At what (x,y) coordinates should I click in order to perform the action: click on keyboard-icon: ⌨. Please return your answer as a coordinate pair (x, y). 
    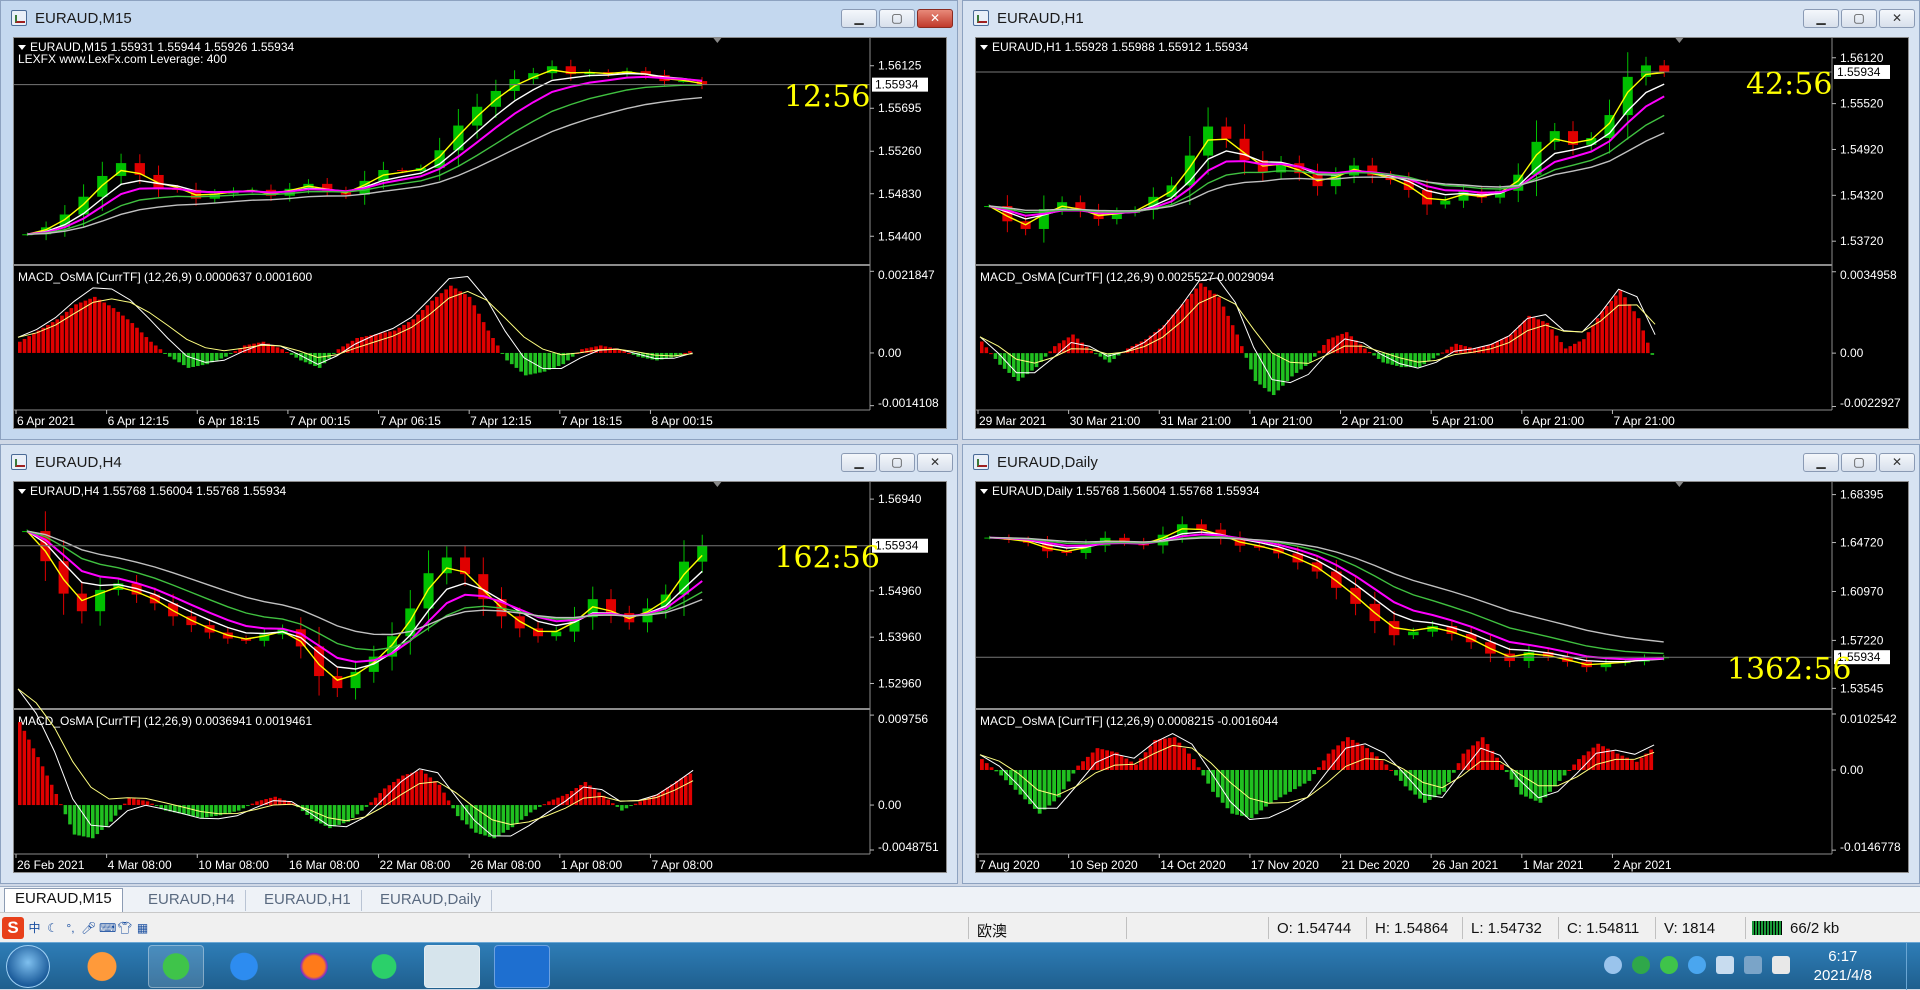
    Looking at the image, I should click on (107, 928).